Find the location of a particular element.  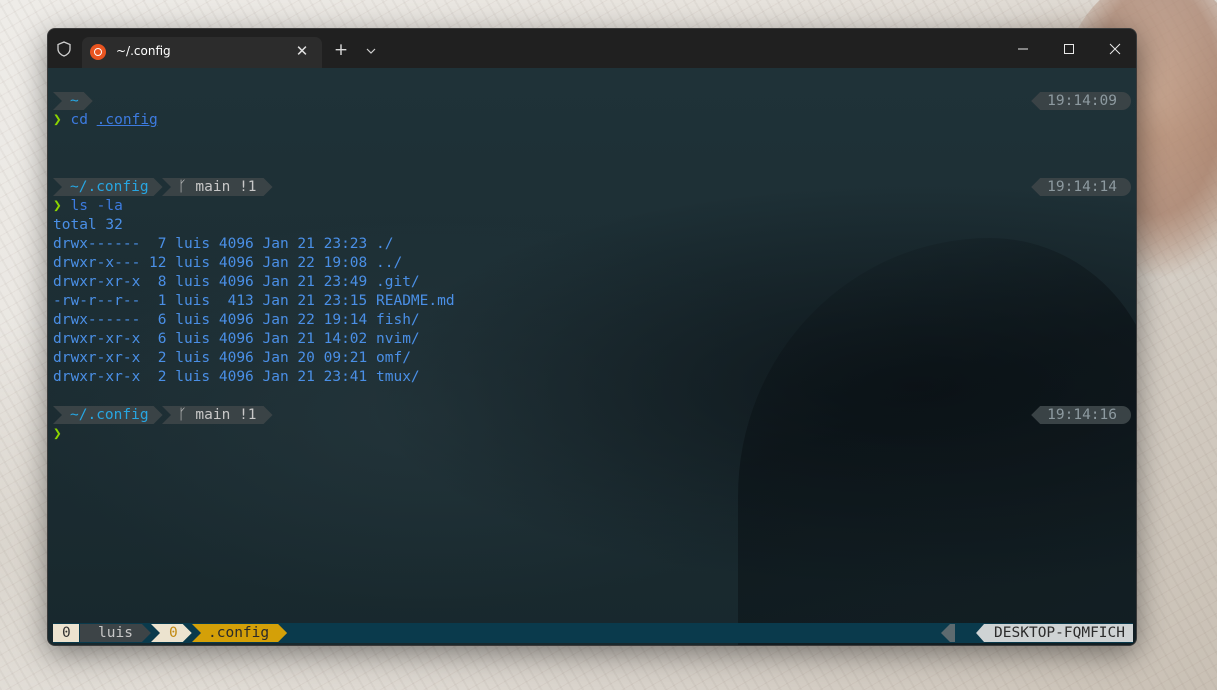

tab-title: ~/.config is located at coordinates (143, 51).